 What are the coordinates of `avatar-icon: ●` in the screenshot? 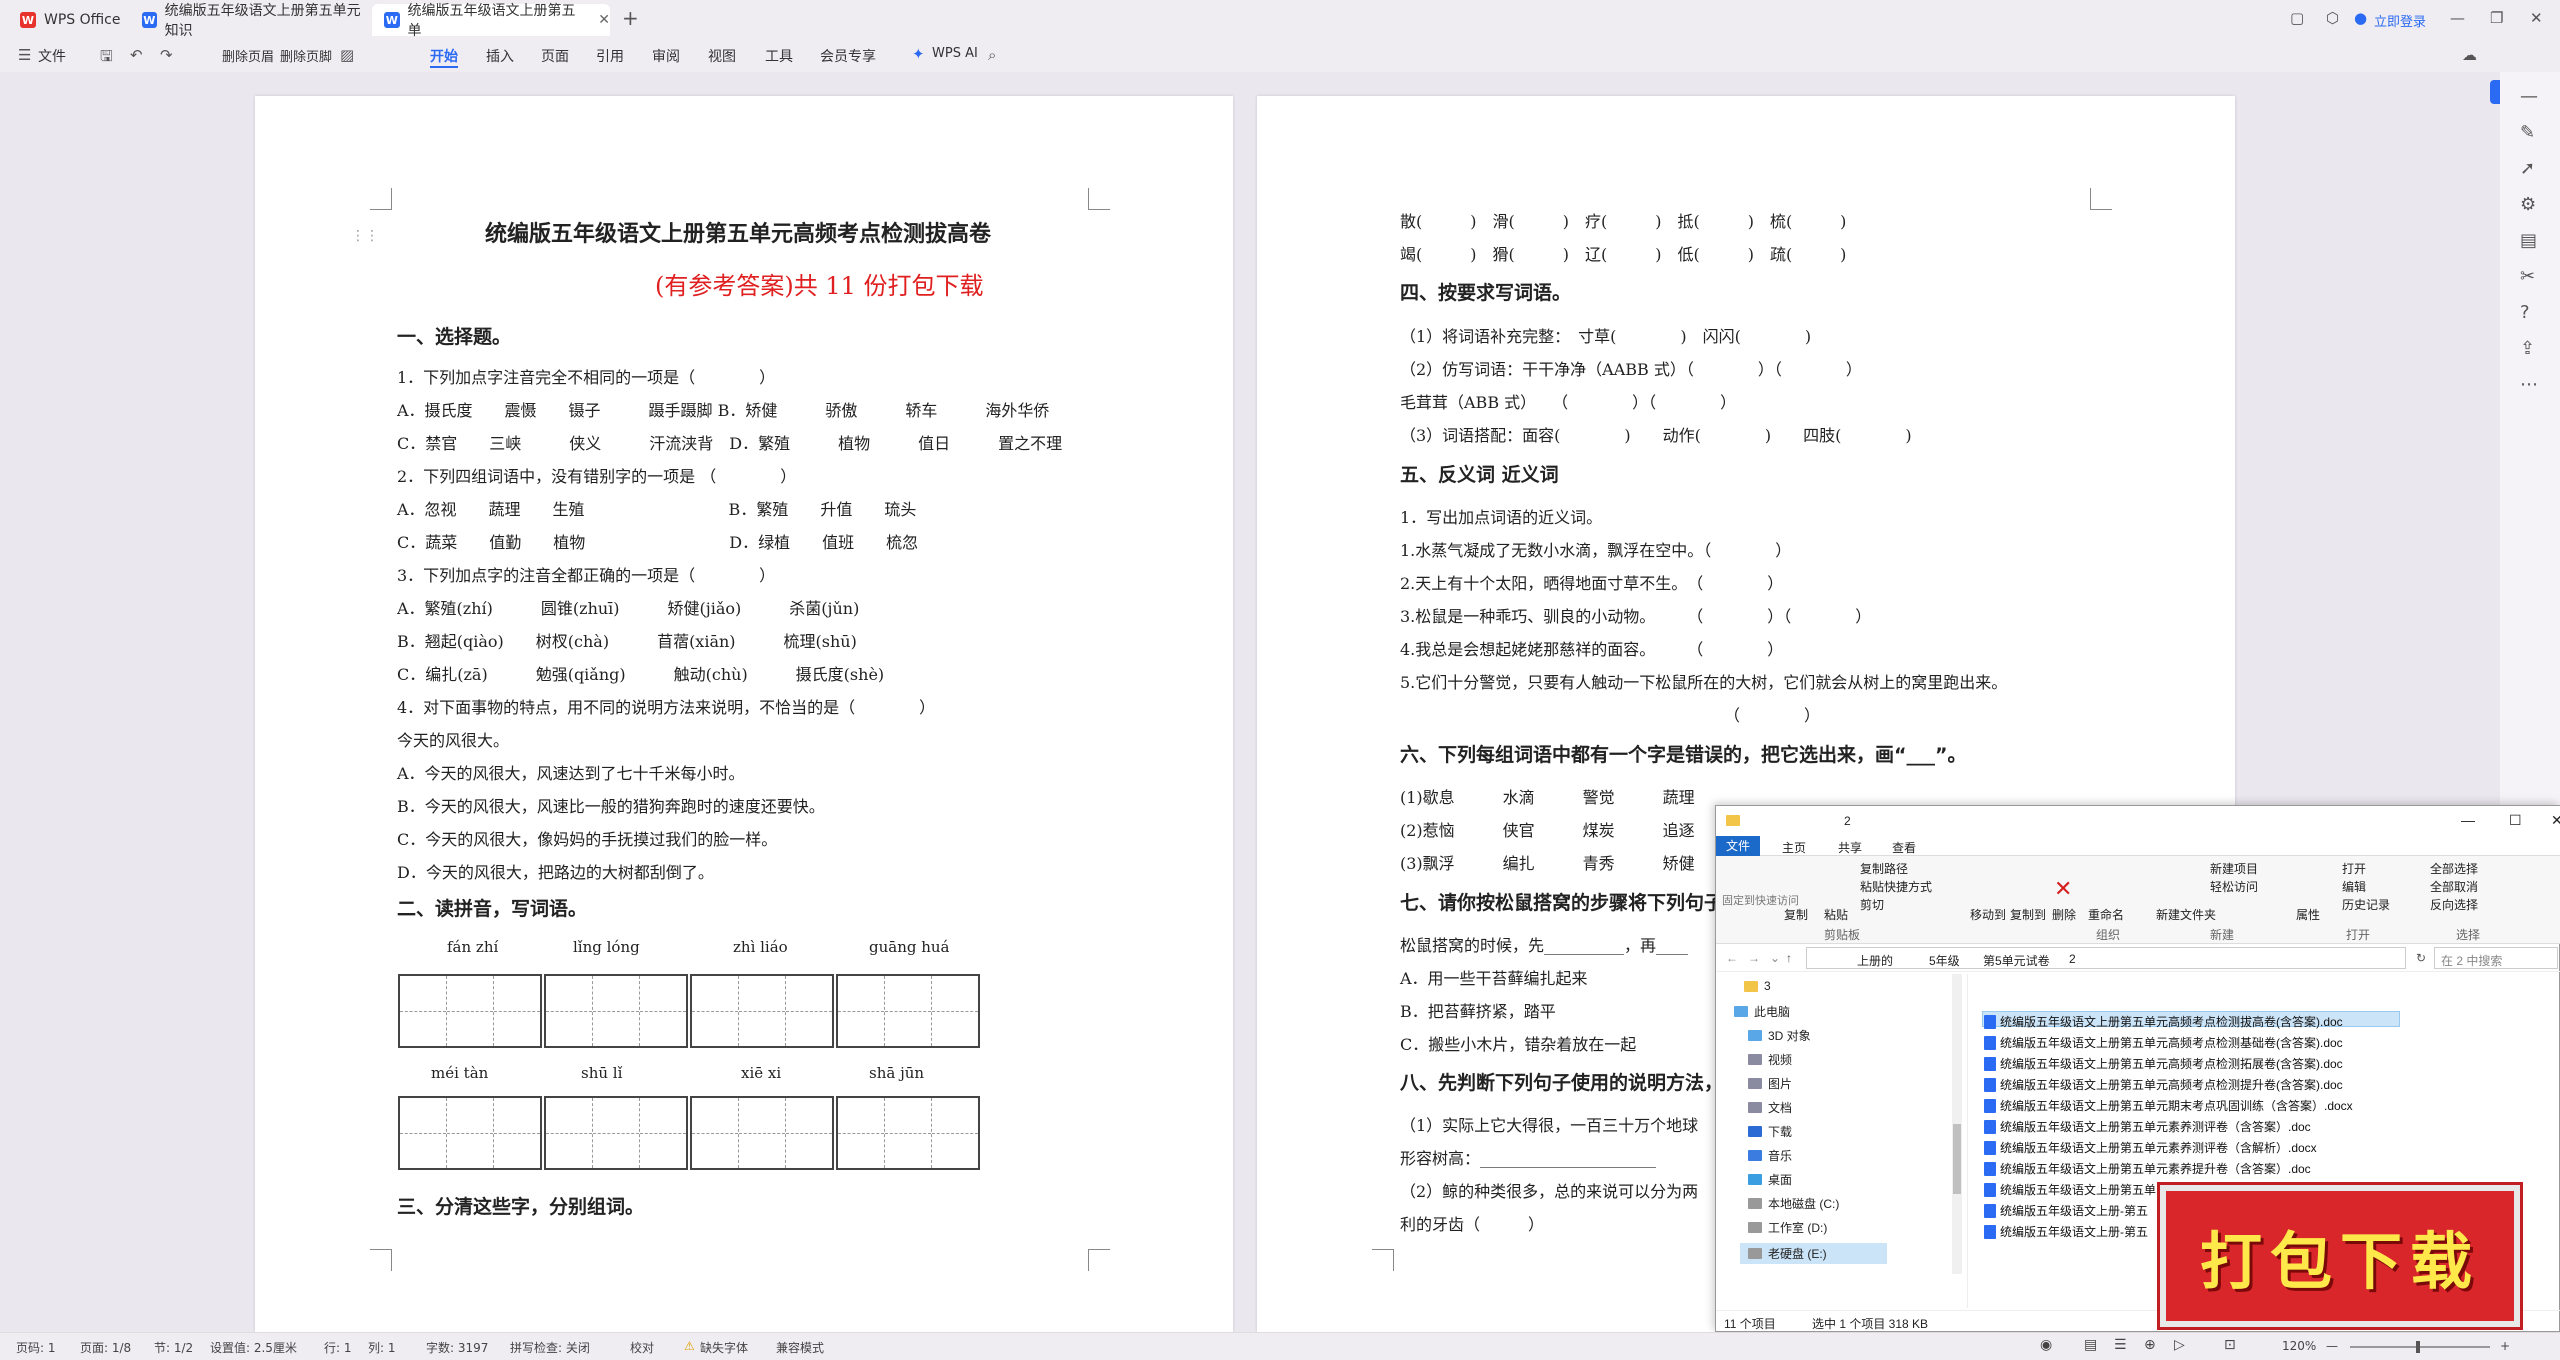 It's located at (2360, 18).